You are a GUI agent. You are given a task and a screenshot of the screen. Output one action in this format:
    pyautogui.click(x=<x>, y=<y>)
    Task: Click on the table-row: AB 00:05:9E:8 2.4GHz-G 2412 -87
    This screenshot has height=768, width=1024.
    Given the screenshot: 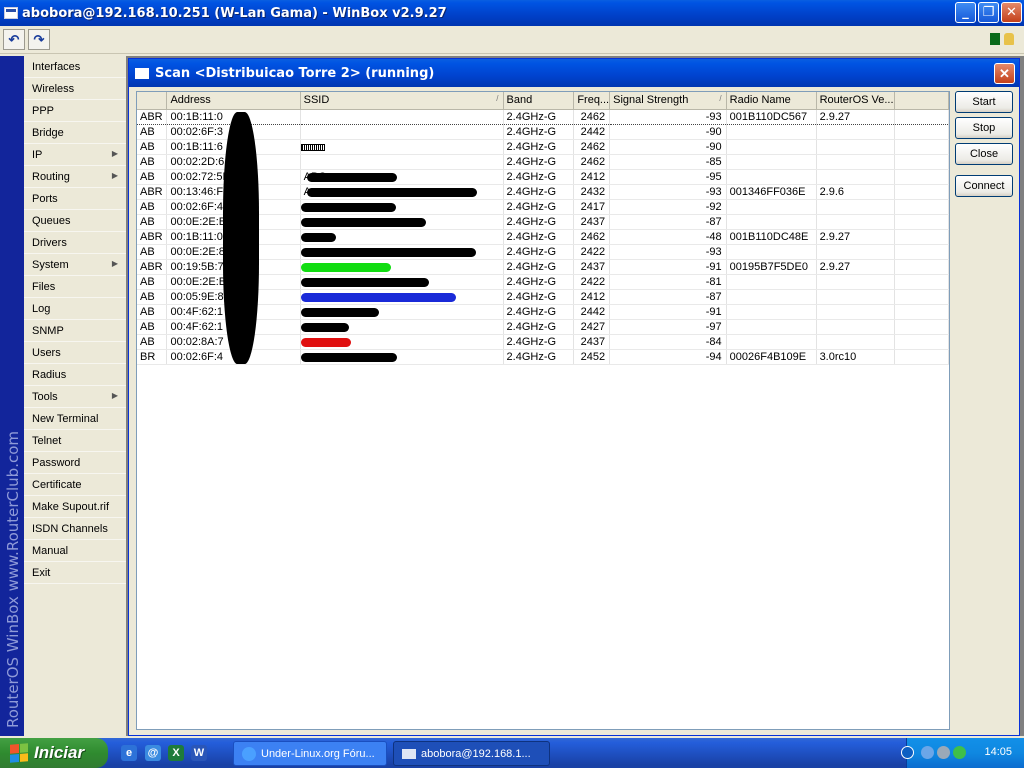 What is the action you would take?
    pyautogui.click(x=543, y=297)
    